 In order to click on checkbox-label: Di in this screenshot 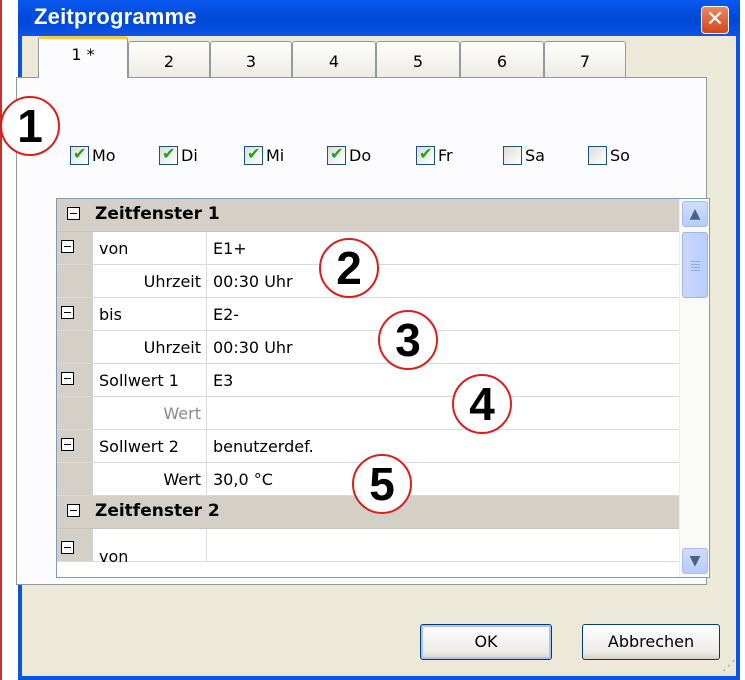, I will do `click(189, 155)`.